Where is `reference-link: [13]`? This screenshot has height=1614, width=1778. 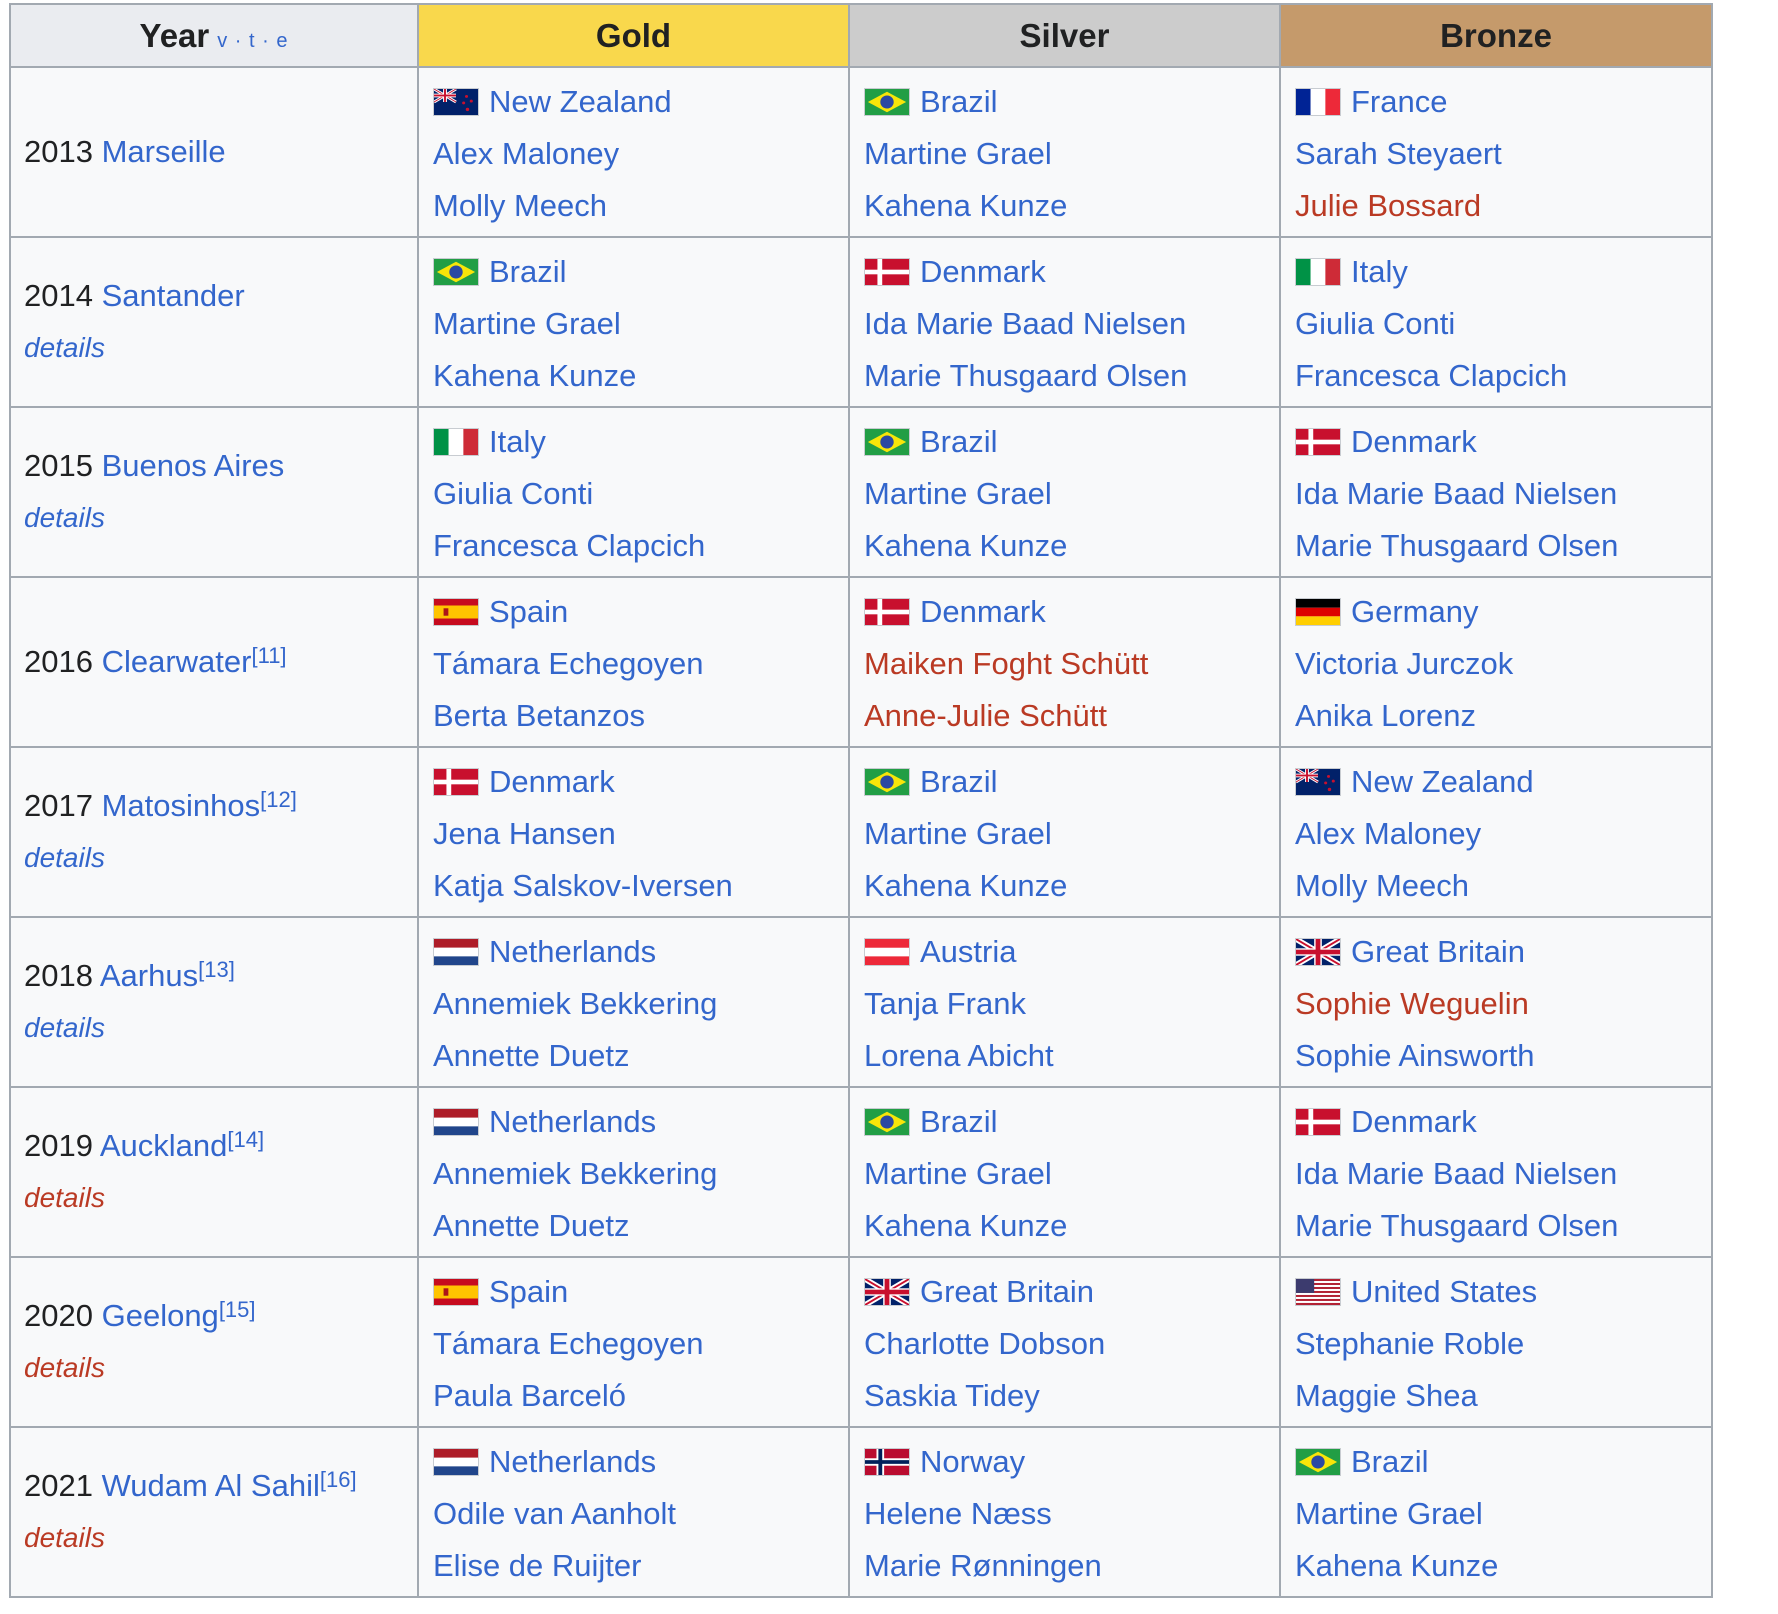
reference-link: [13] is located at coordinates (216, 969).